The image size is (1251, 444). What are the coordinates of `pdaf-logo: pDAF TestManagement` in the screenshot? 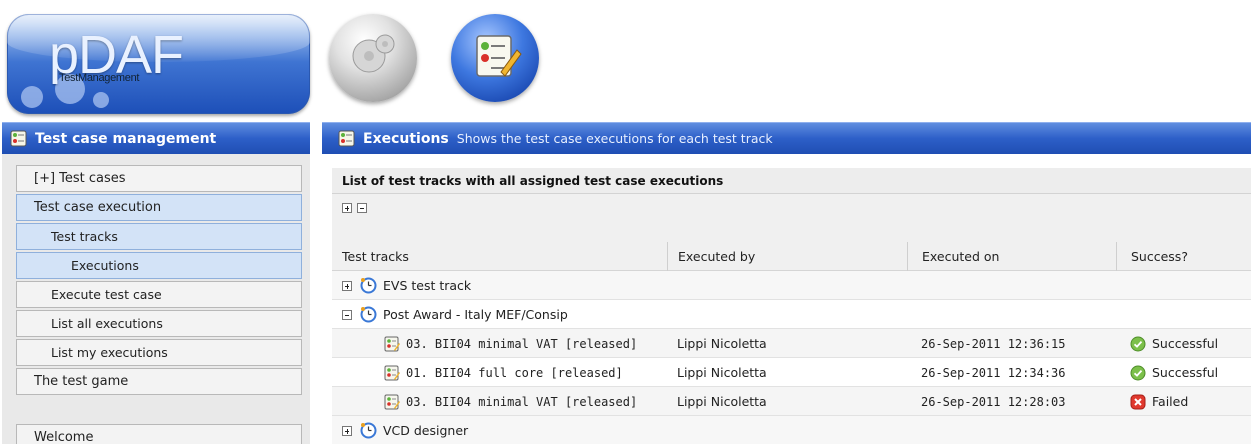 It's located at (158, 64).